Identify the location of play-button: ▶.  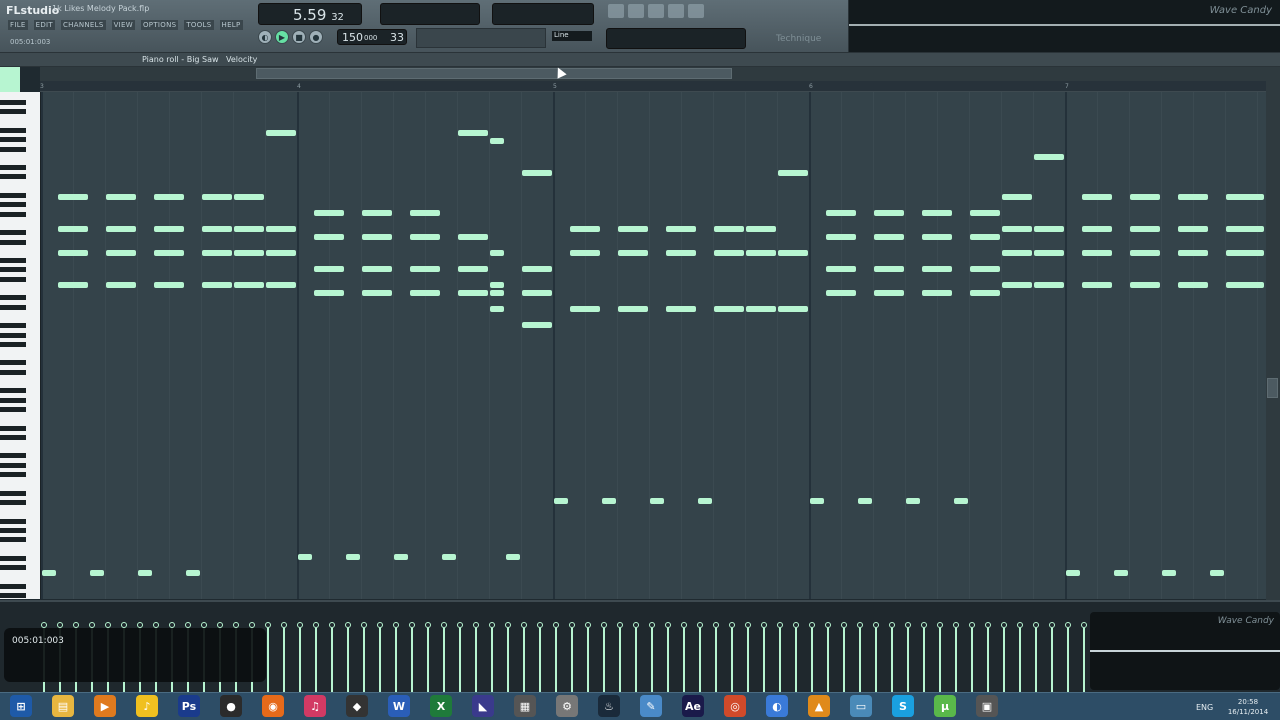
(282, 37).